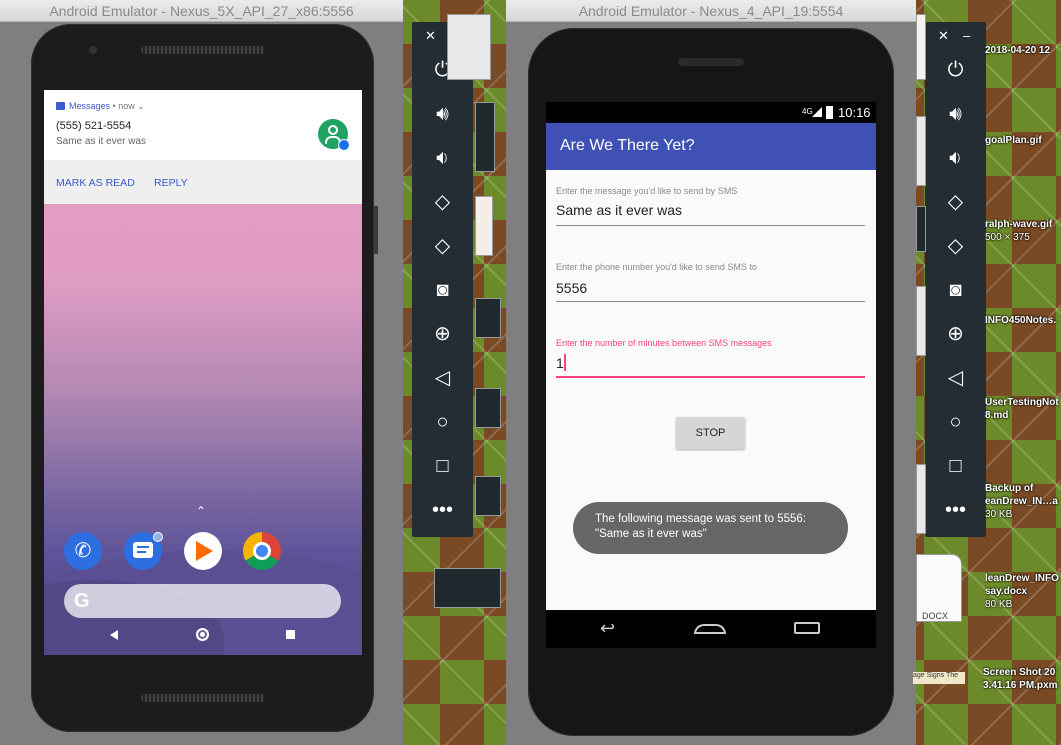  I want to click on notification-text: Same as it ever was, so click(101, 141).